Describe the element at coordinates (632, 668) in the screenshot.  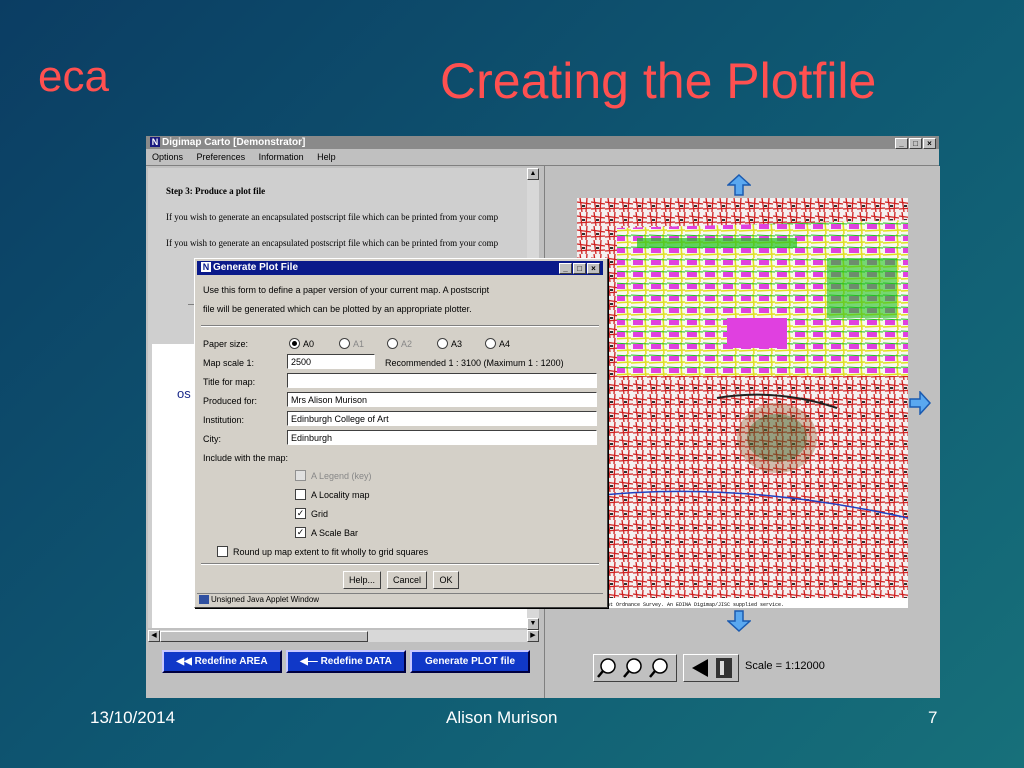
I see `zoom-out-icon` at that location.